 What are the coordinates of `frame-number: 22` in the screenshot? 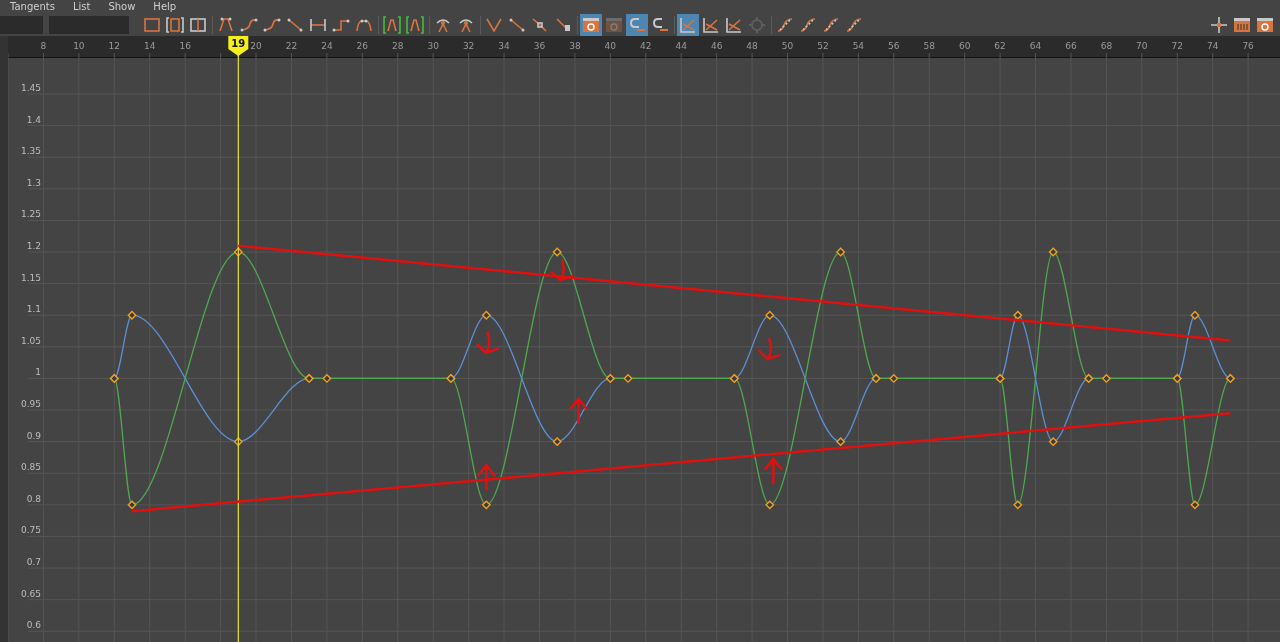 It's located at (291, 46).